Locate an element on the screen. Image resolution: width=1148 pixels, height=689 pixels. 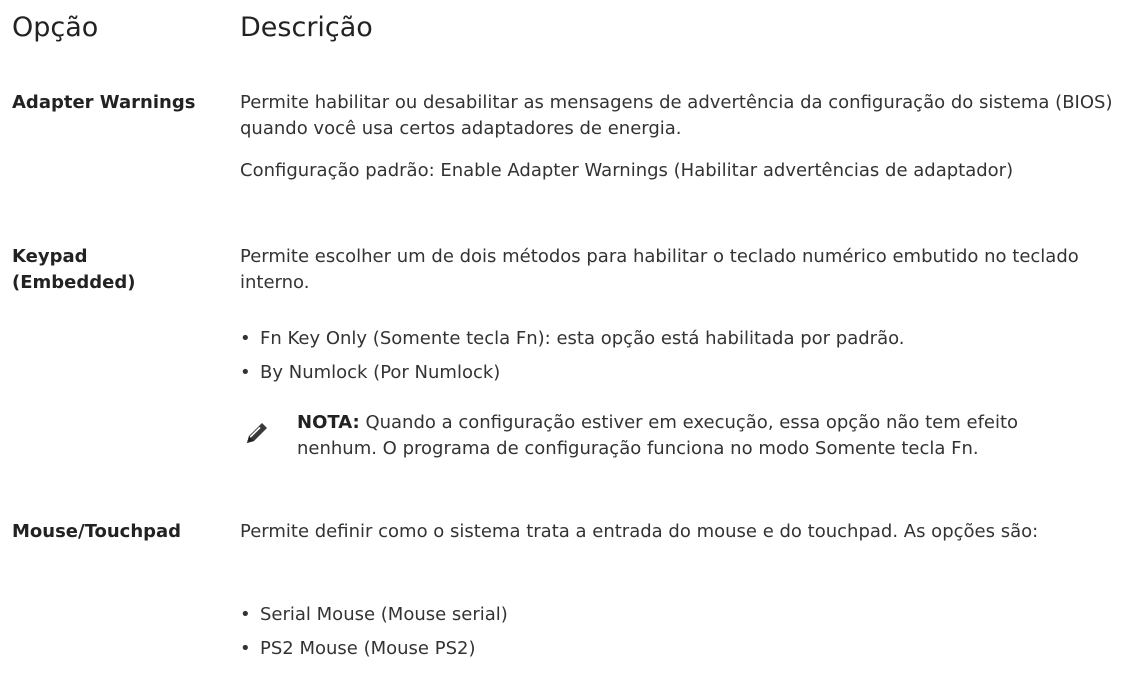
column-header-option: Opção is located at coordinates (55, 27).